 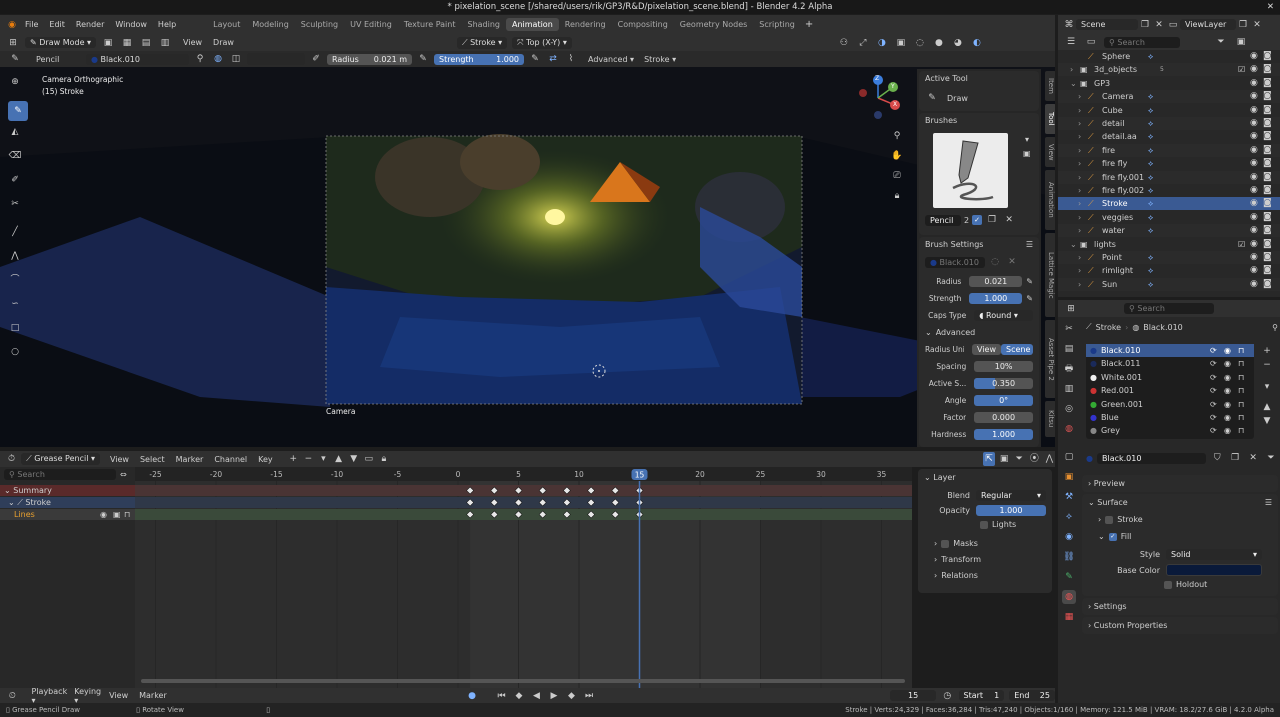 I want to click on holdout-row: Holdout, so click(x=1218, y=584).